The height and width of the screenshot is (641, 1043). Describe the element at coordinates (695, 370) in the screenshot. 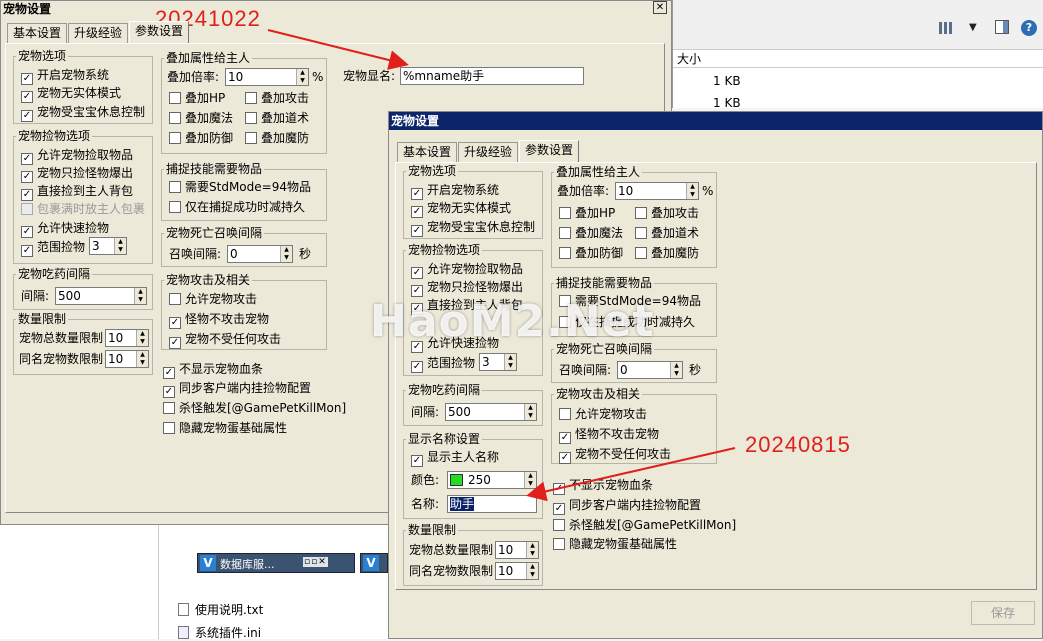

I see `seconds-unit: 秒` at that location.